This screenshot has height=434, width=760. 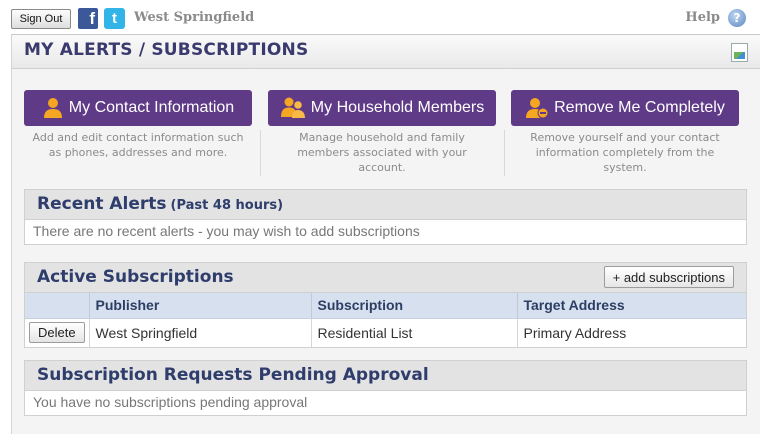 I want to click on my-contact-information-label: My Contact Information, so click(x=151, y=107).